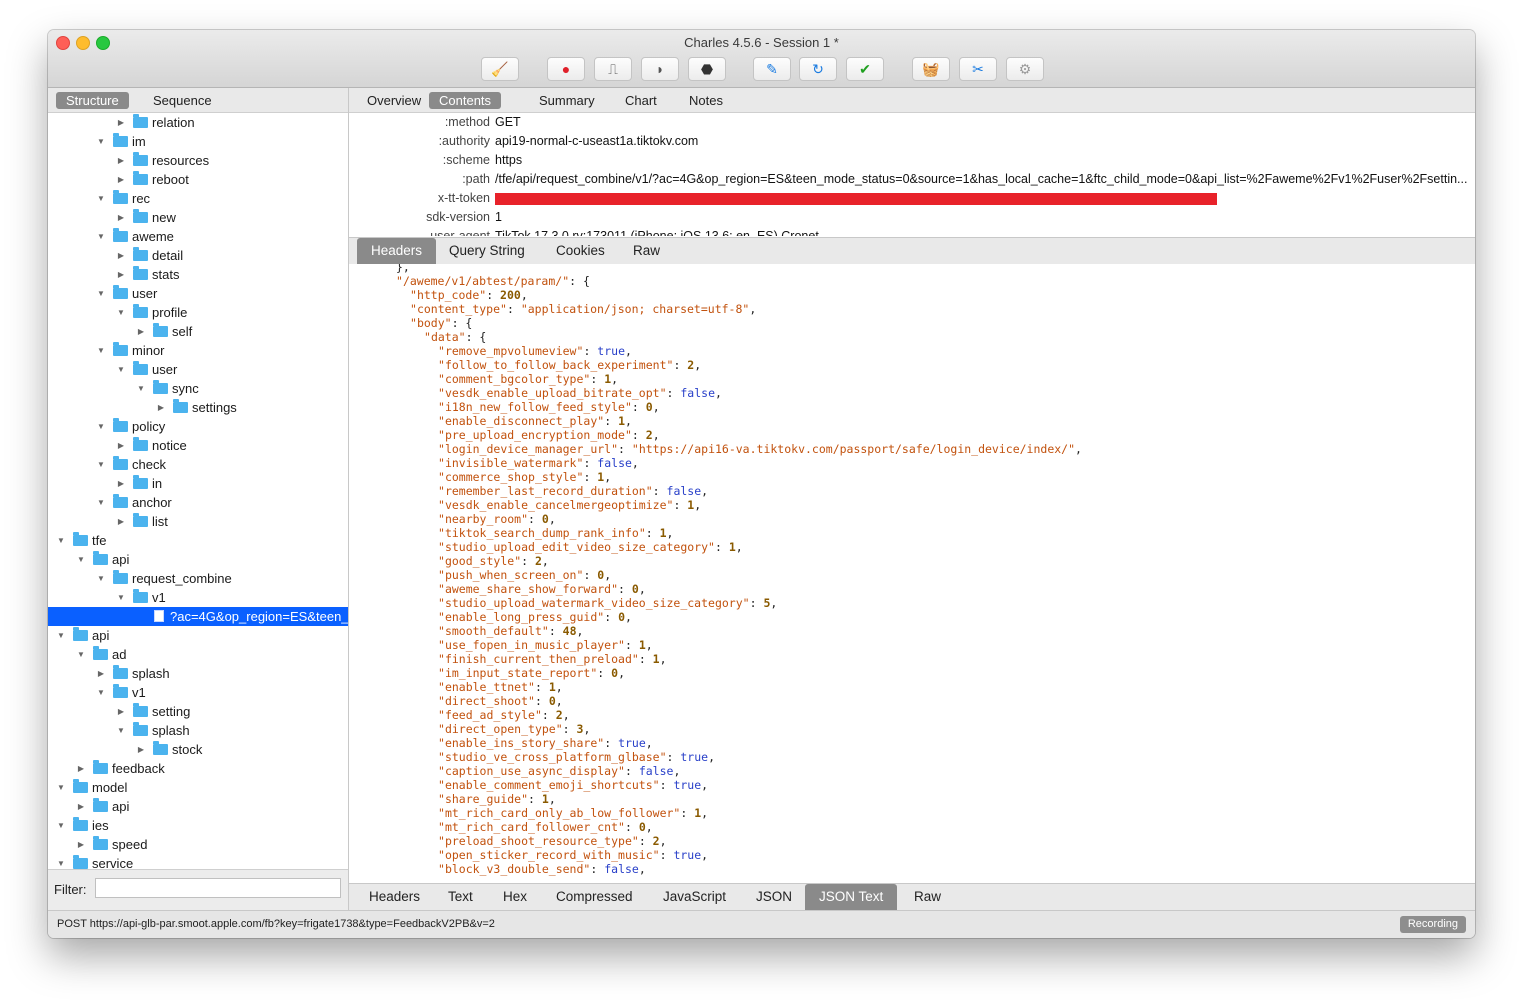 Image resolution: width=1523 pixels, height=1006 pixels. I want to click on tree-node: ▼ request_combine, so click(198, 578).